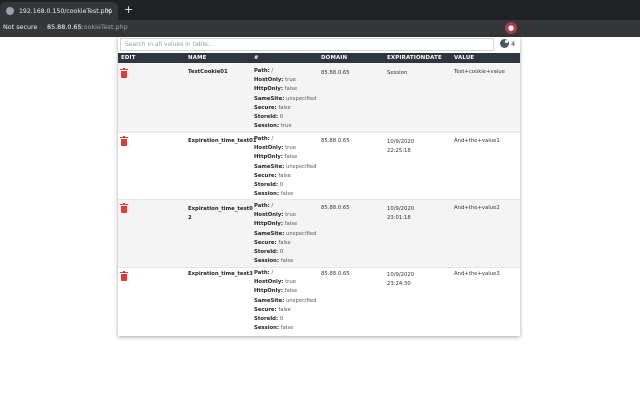 Image resolution: width=640 pixels, height=400 pixels. What do you see at coordinates (320, 28) in the screenshot?
I see `address-bar: Not secure 85.88.0.65 /cookieTest.php ●` at bounding box center [320, 28].